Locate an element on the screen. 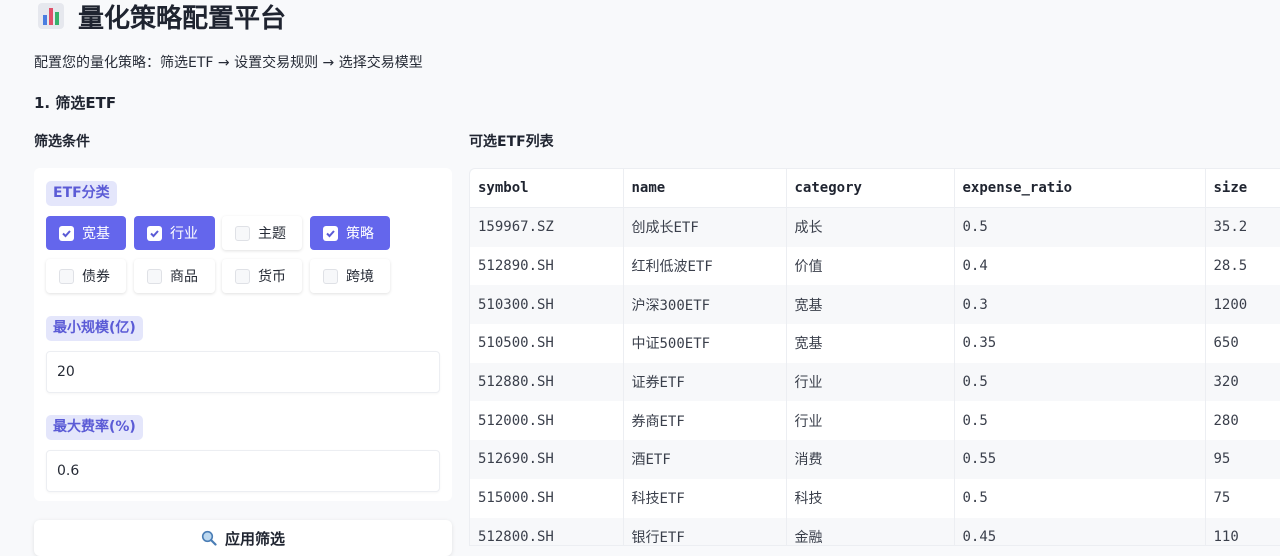  table-row: 512880.SH 证券ETF 行业 0.5 320 is located at coordinates (875, 382).